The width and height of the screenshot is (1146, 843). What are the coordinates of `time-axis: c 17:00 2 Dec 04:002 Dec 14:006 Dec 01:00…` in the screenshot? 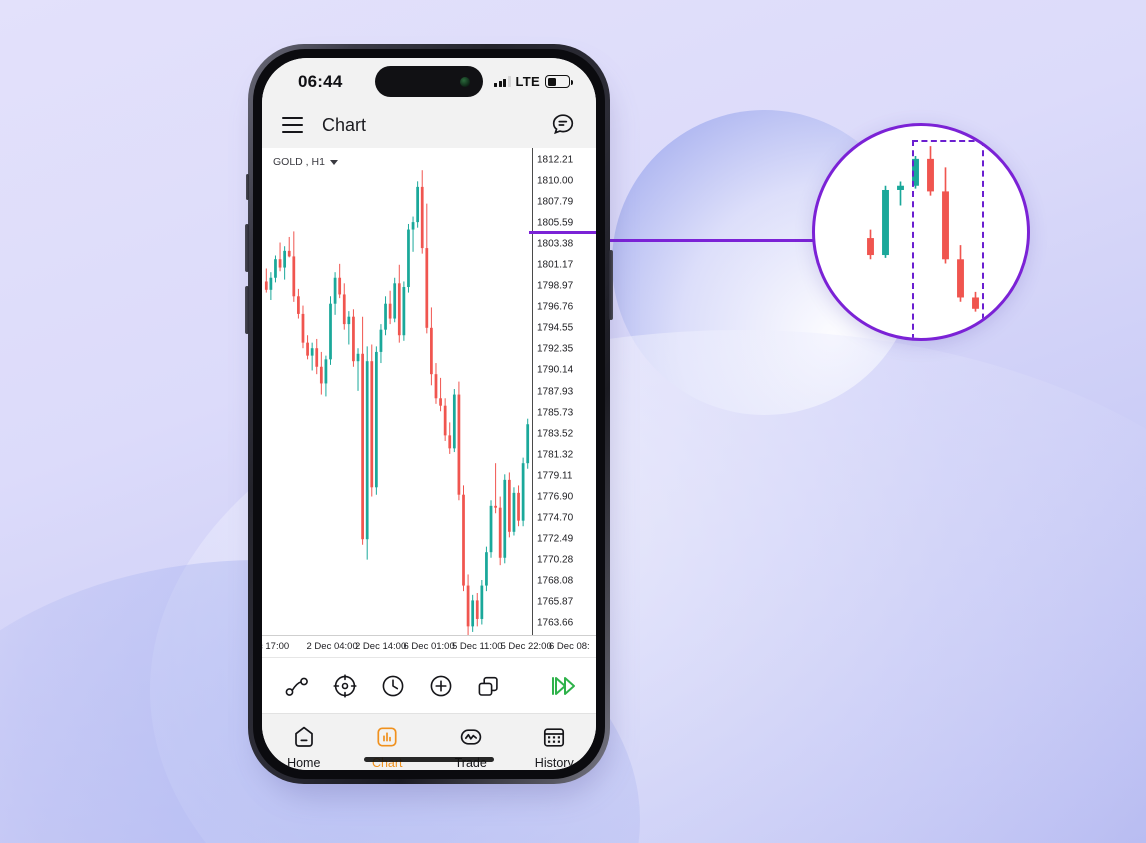 It's located at (429, 646).